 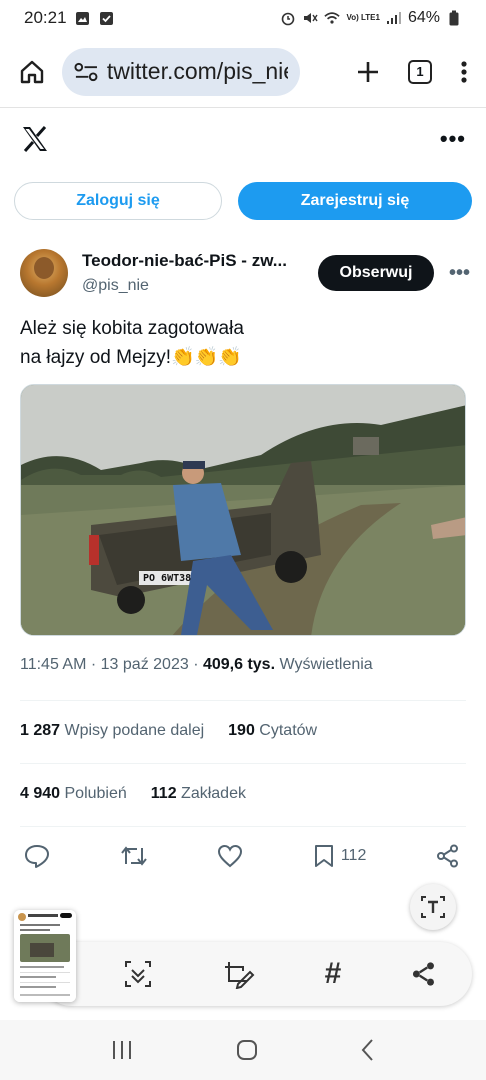 What do you see at coordinates (256, 974) in the screenshot?
I see `screenshot-toolbar: #` at bounding box center [256, 974].